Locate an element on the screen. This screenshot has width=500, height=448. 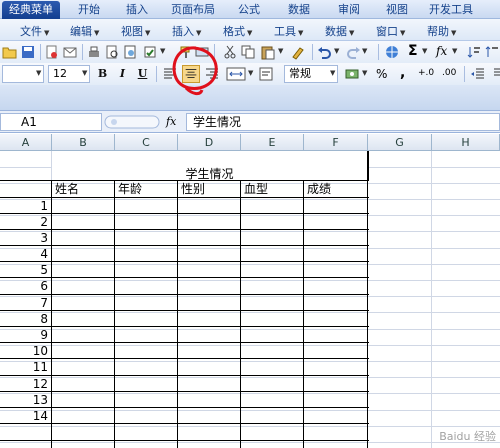
tab-view: 视图 is located at coordinates (397, 10).